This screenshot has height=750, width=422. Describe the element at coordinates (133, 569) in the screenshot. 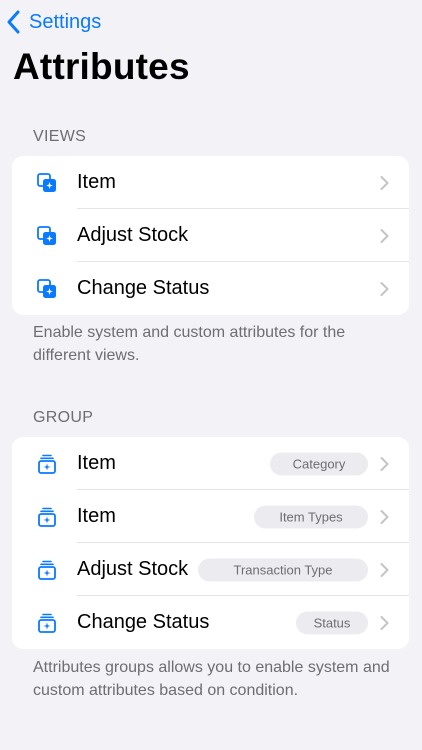

I see `group-row-label: Adjust Stock` at that location.